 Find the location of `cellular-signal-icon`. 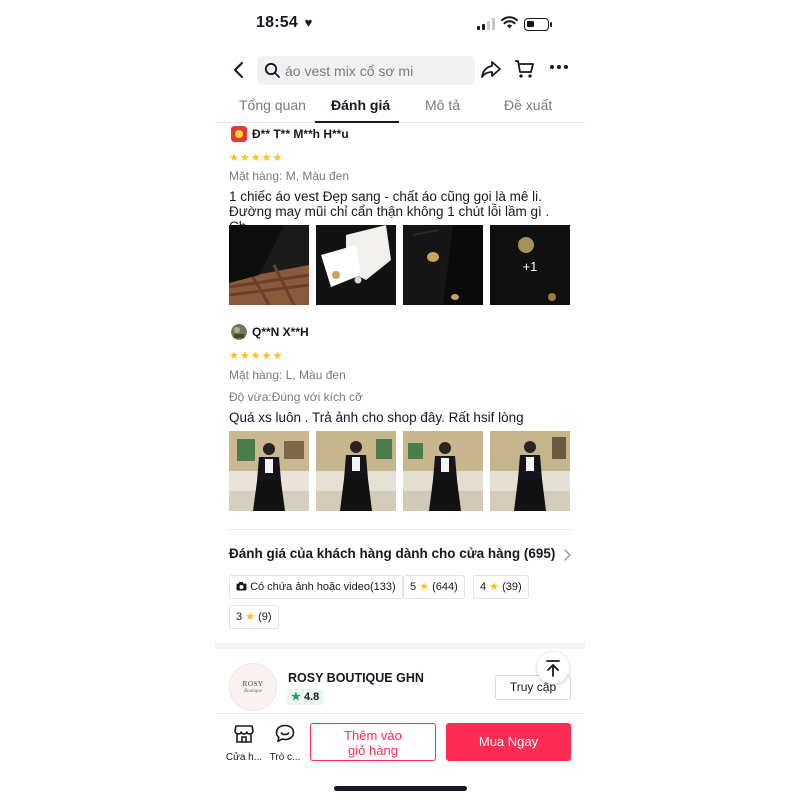

cellular-signal-icon is located at coordinates (486, 24).